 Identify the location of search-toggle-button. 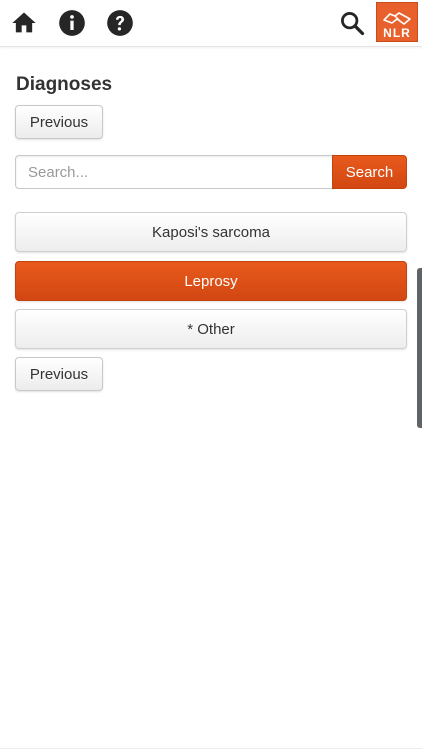
(352, 23).